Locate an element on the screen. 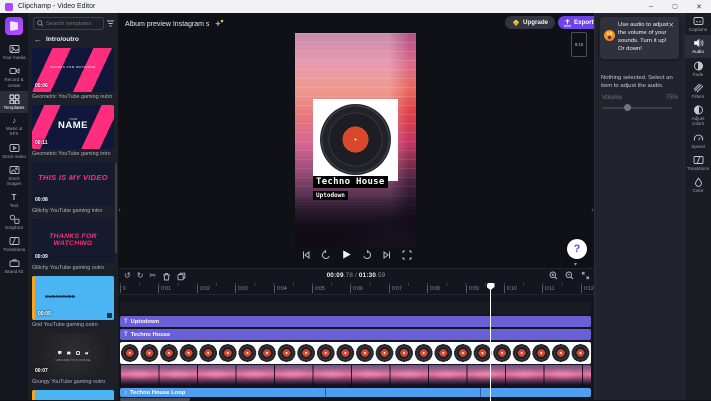  camera-icon is located at coordinates (14, 71).